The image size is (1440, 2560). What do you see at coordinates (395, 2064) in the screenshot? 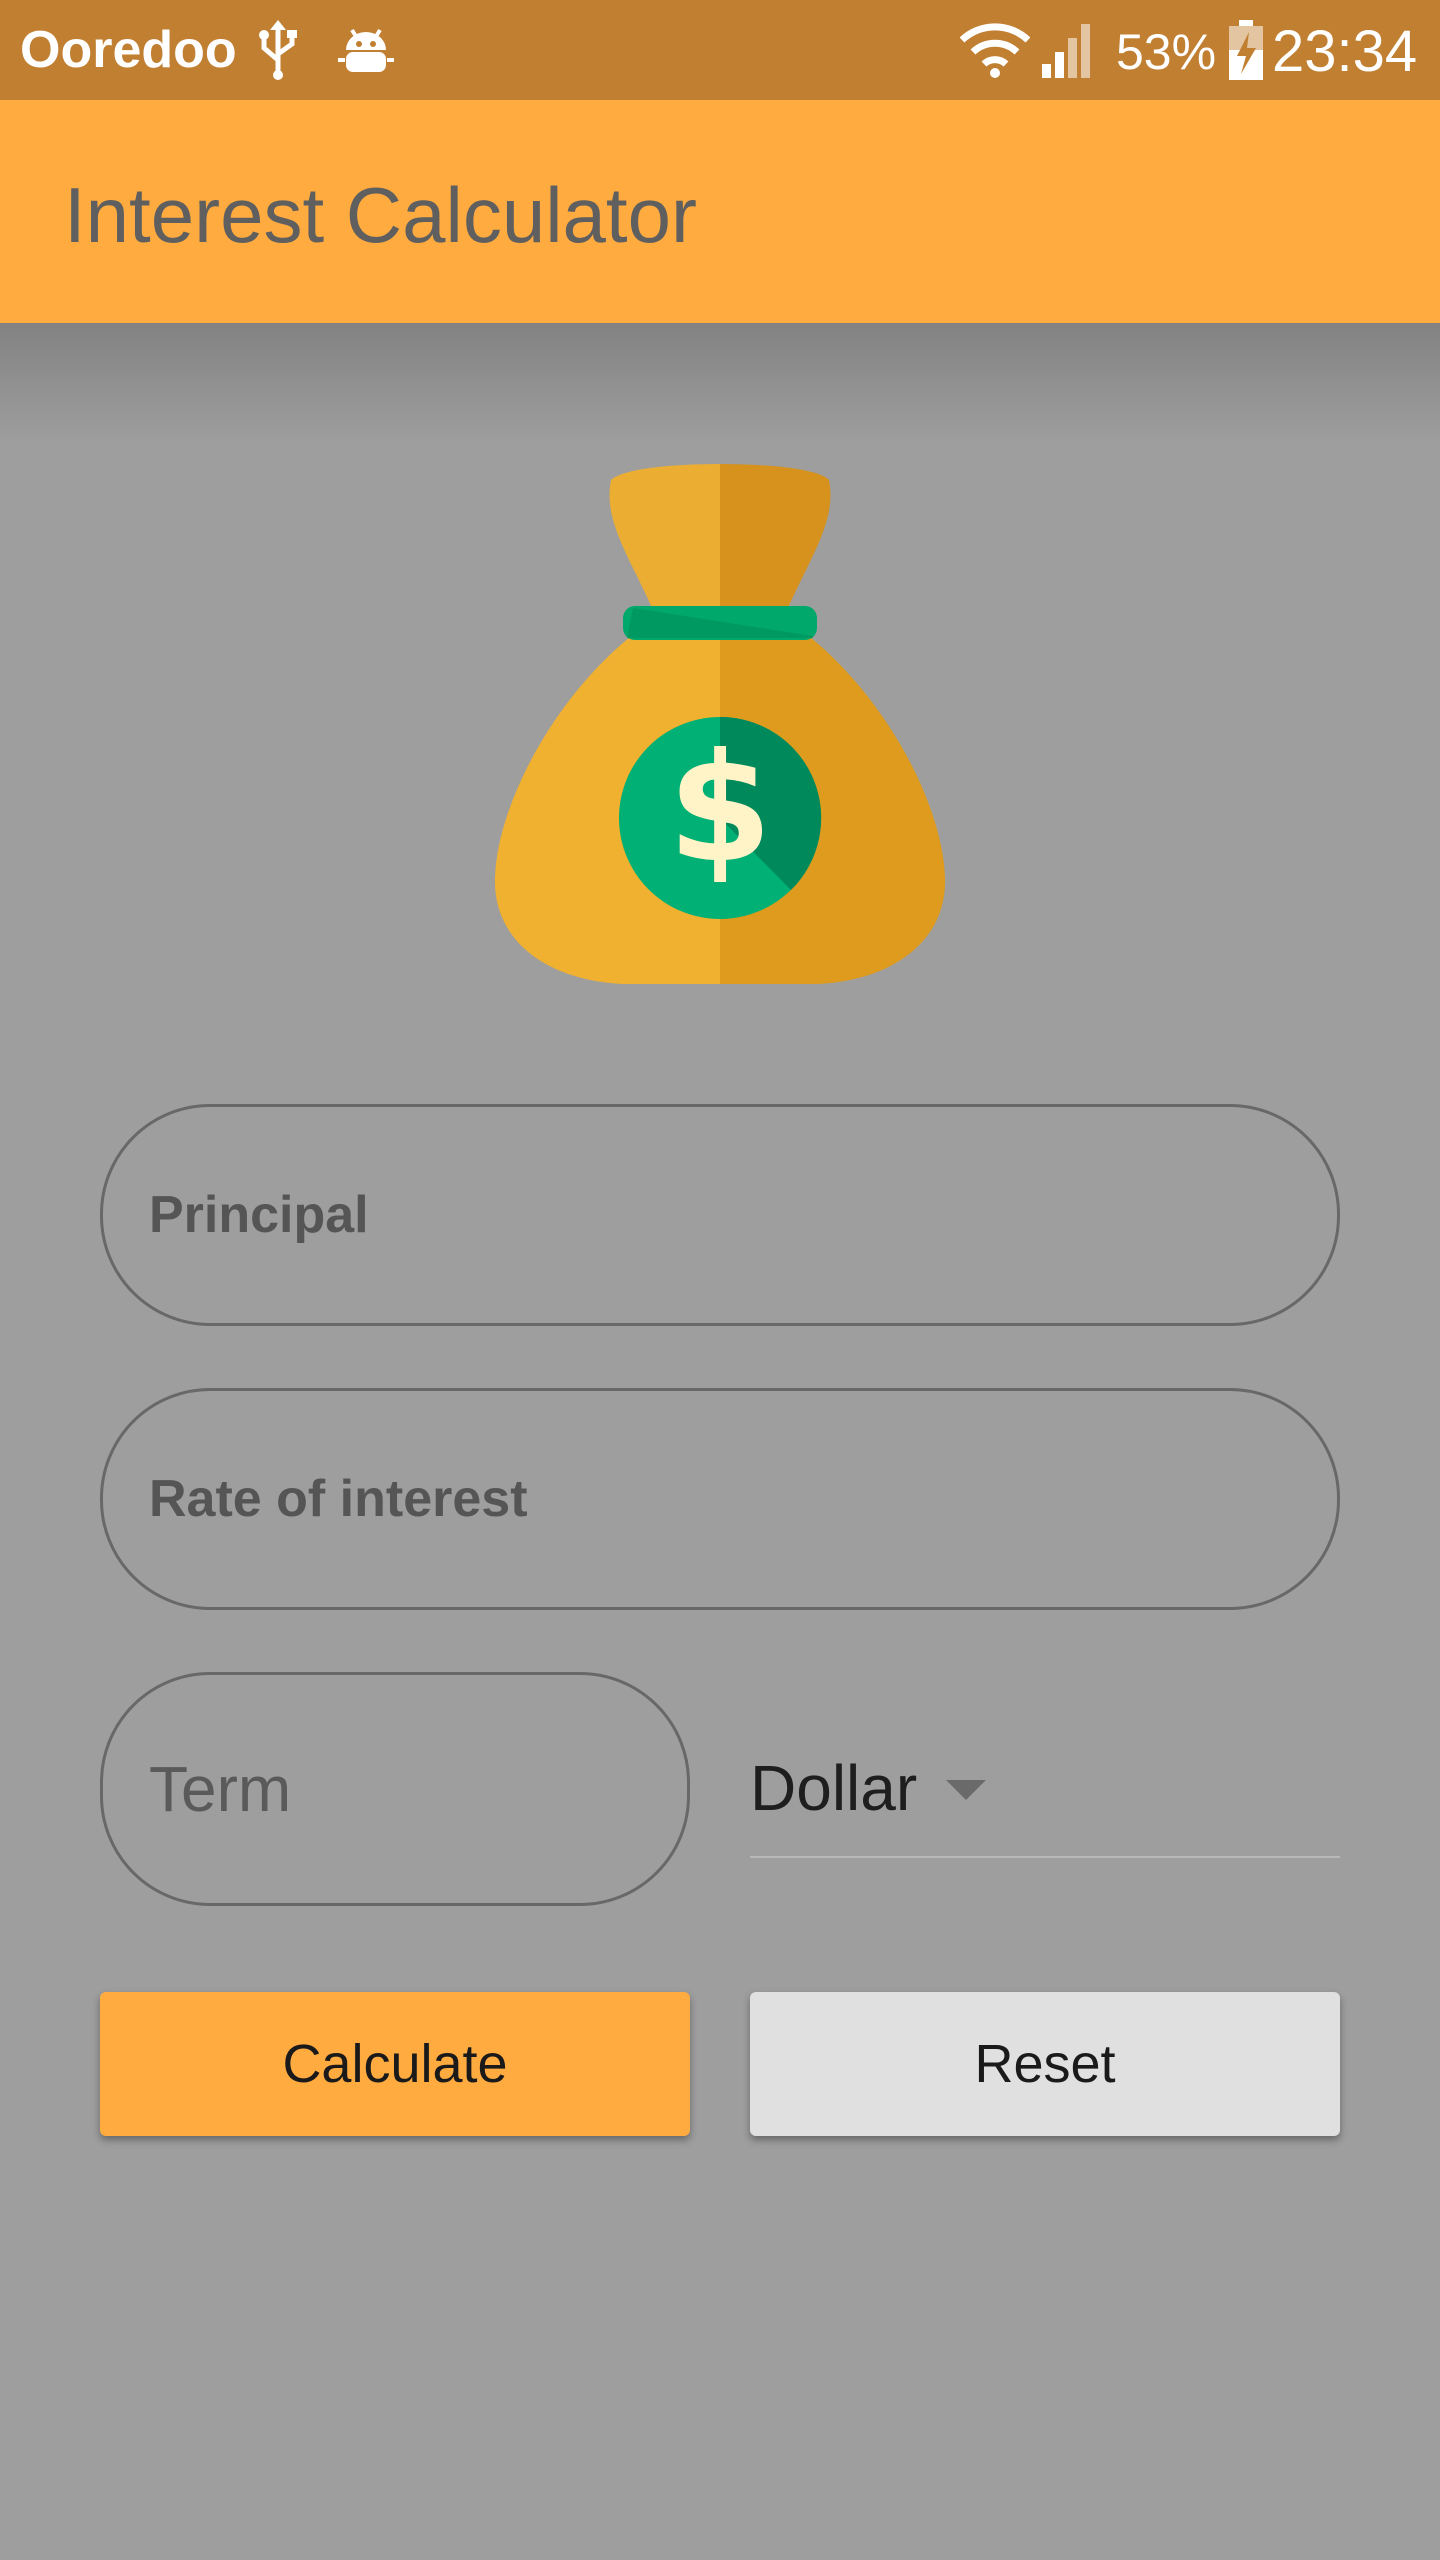
I see `calculate-button: Calculate` at bounding box center [395, 2064].